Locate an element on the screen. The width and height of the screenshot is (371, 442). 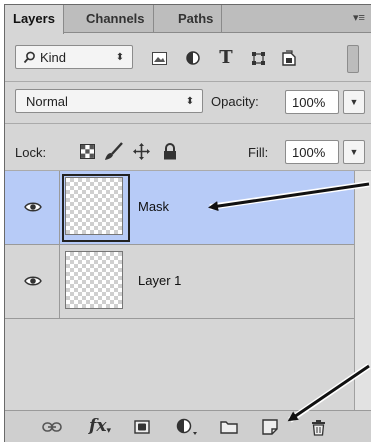
opacity-label: Opacity: is located at coordinates (235, 101).